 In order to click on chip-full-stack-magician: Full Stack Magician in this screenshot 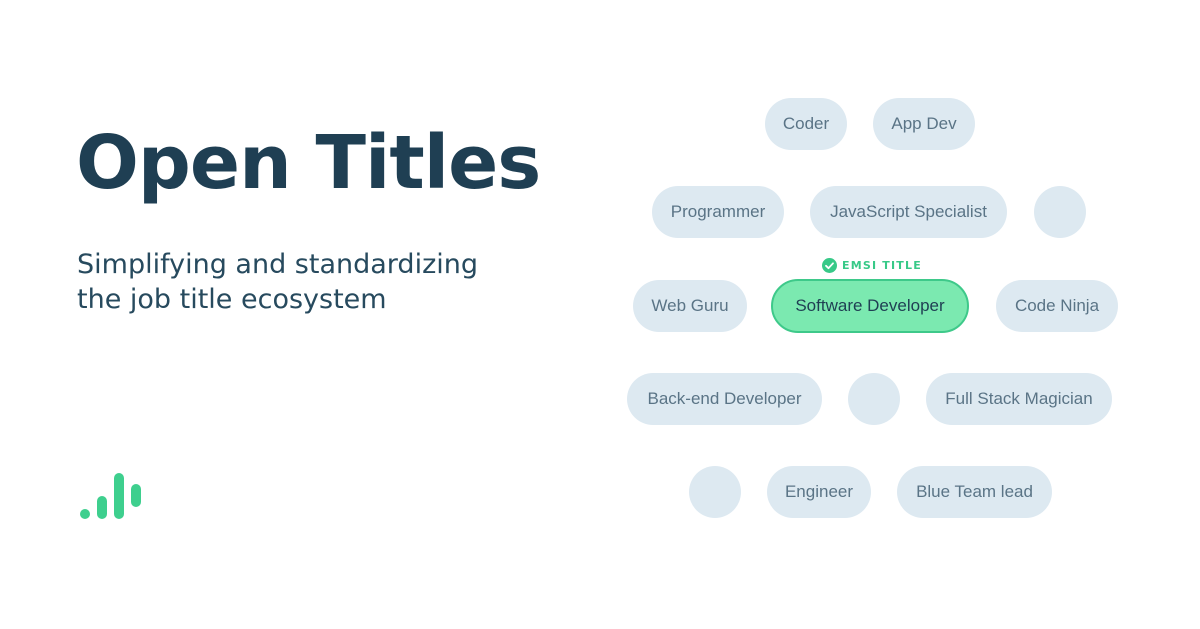, I will do `click(1019, 399)`.